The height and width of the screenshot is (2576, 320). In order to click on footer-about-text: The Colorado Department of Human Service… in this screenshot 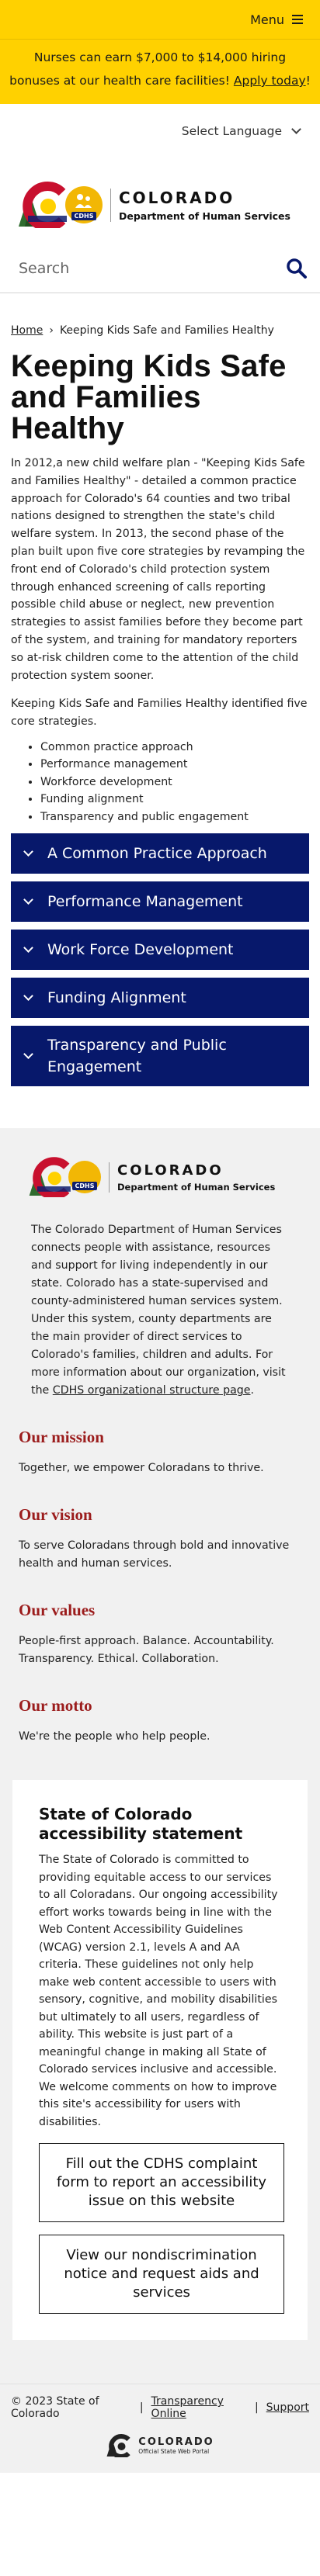, I will do `click(159, 1310)`.